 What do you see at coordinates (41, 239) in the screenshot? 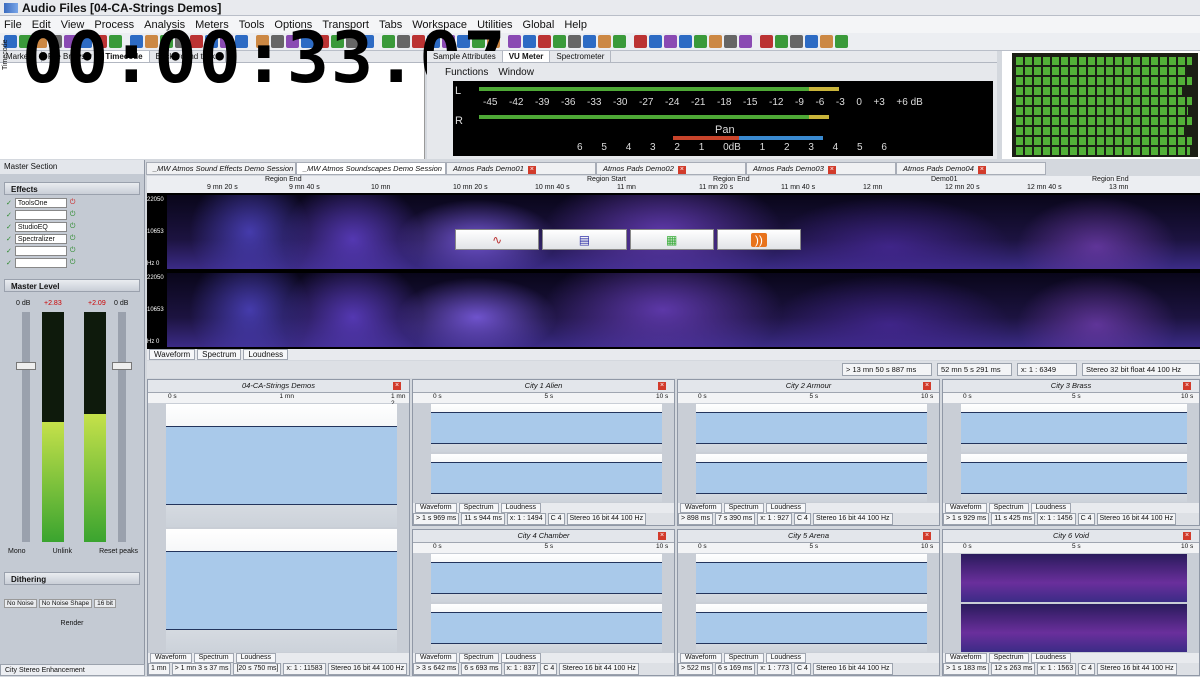
I see `effect-slot: Spectralizer` at bounding box center [41, 239].